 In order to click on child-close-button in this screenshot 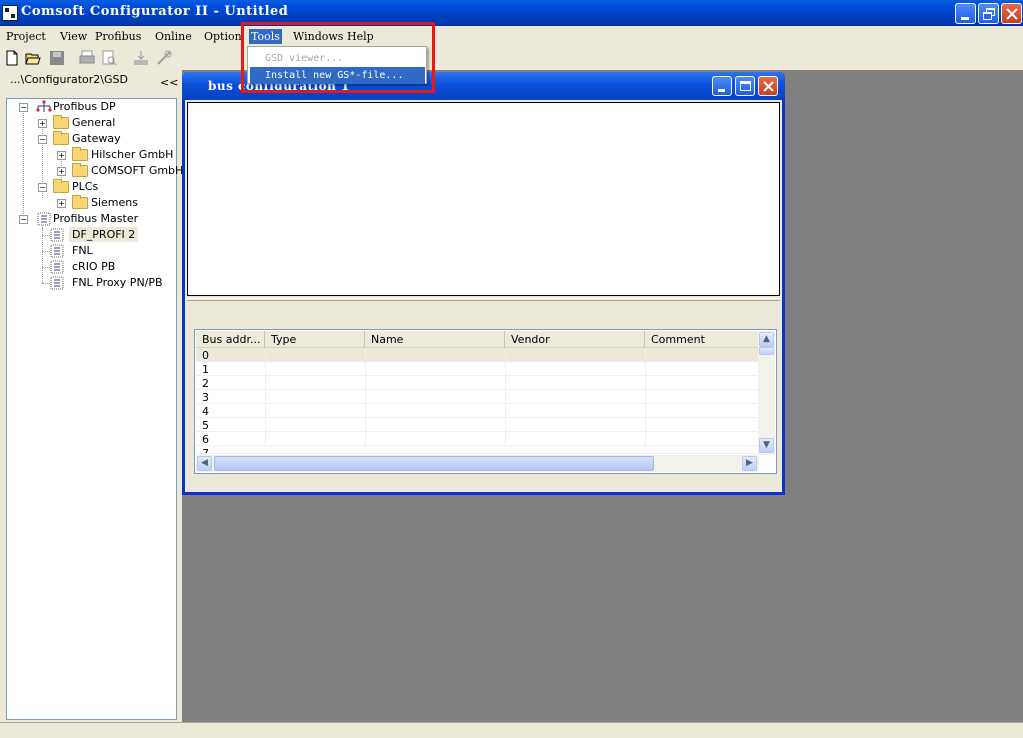, I will do `click(768, 86)`.